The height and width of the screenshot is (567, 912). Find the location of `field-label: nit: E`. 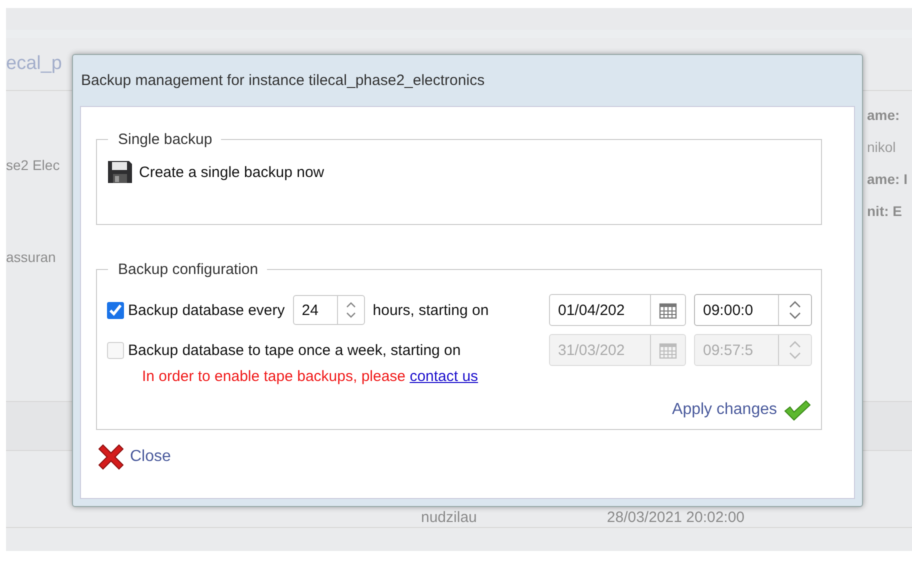

field-label: nit: E is located at coordinates (885, 211).